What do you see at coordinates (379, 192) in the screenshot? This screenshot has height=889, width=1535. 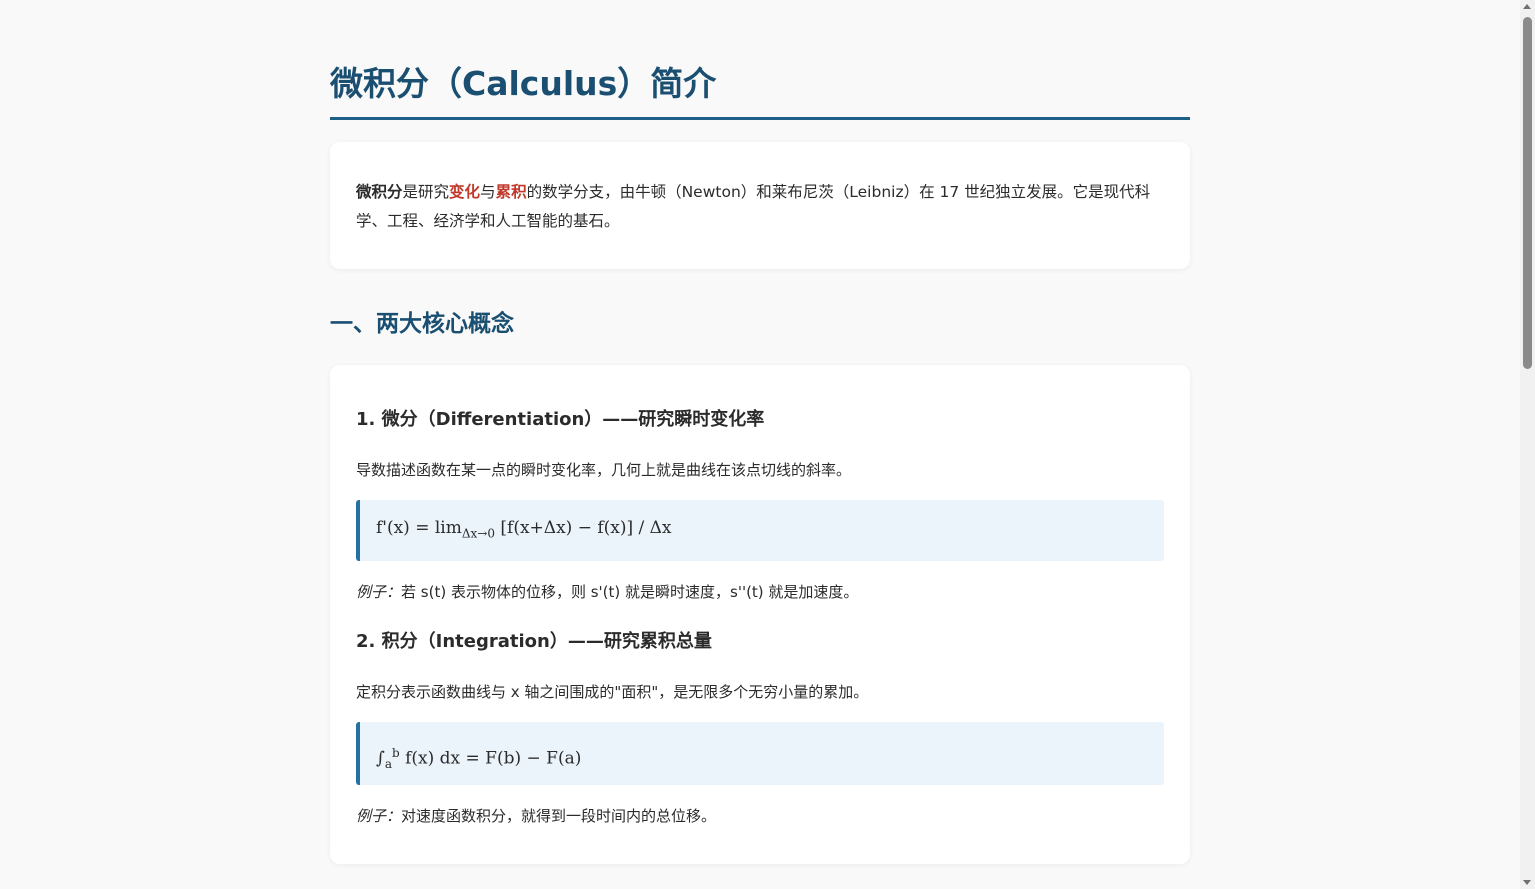 I see `intro-term: 微积分` at bounding box center [379, 192].